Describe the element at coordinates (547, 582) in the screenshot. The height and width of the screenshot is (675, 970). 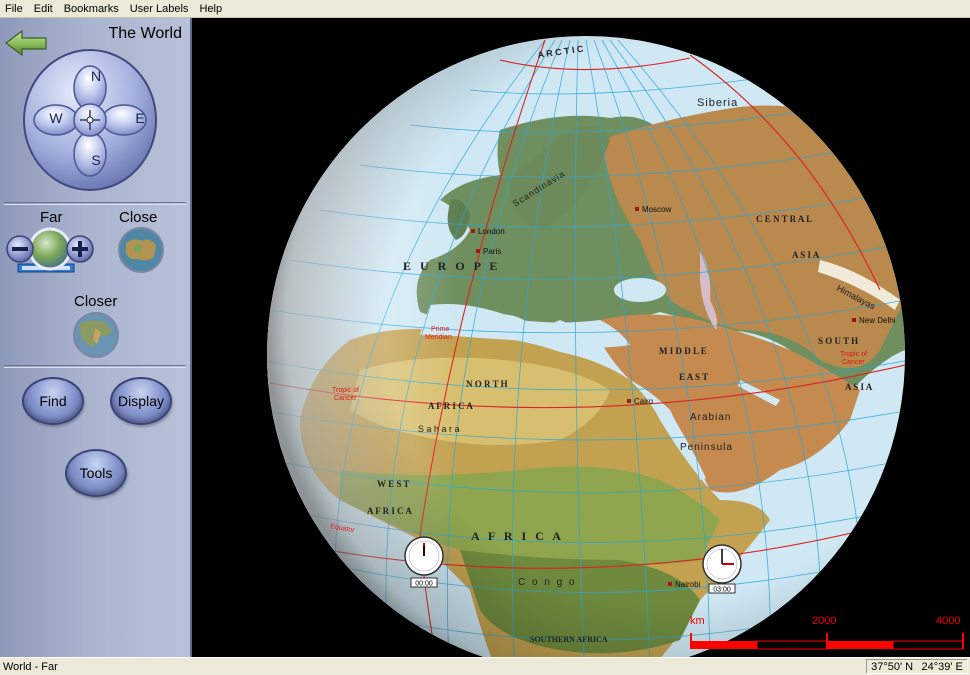
I see `region-label-congo: C o n g o` at that location.